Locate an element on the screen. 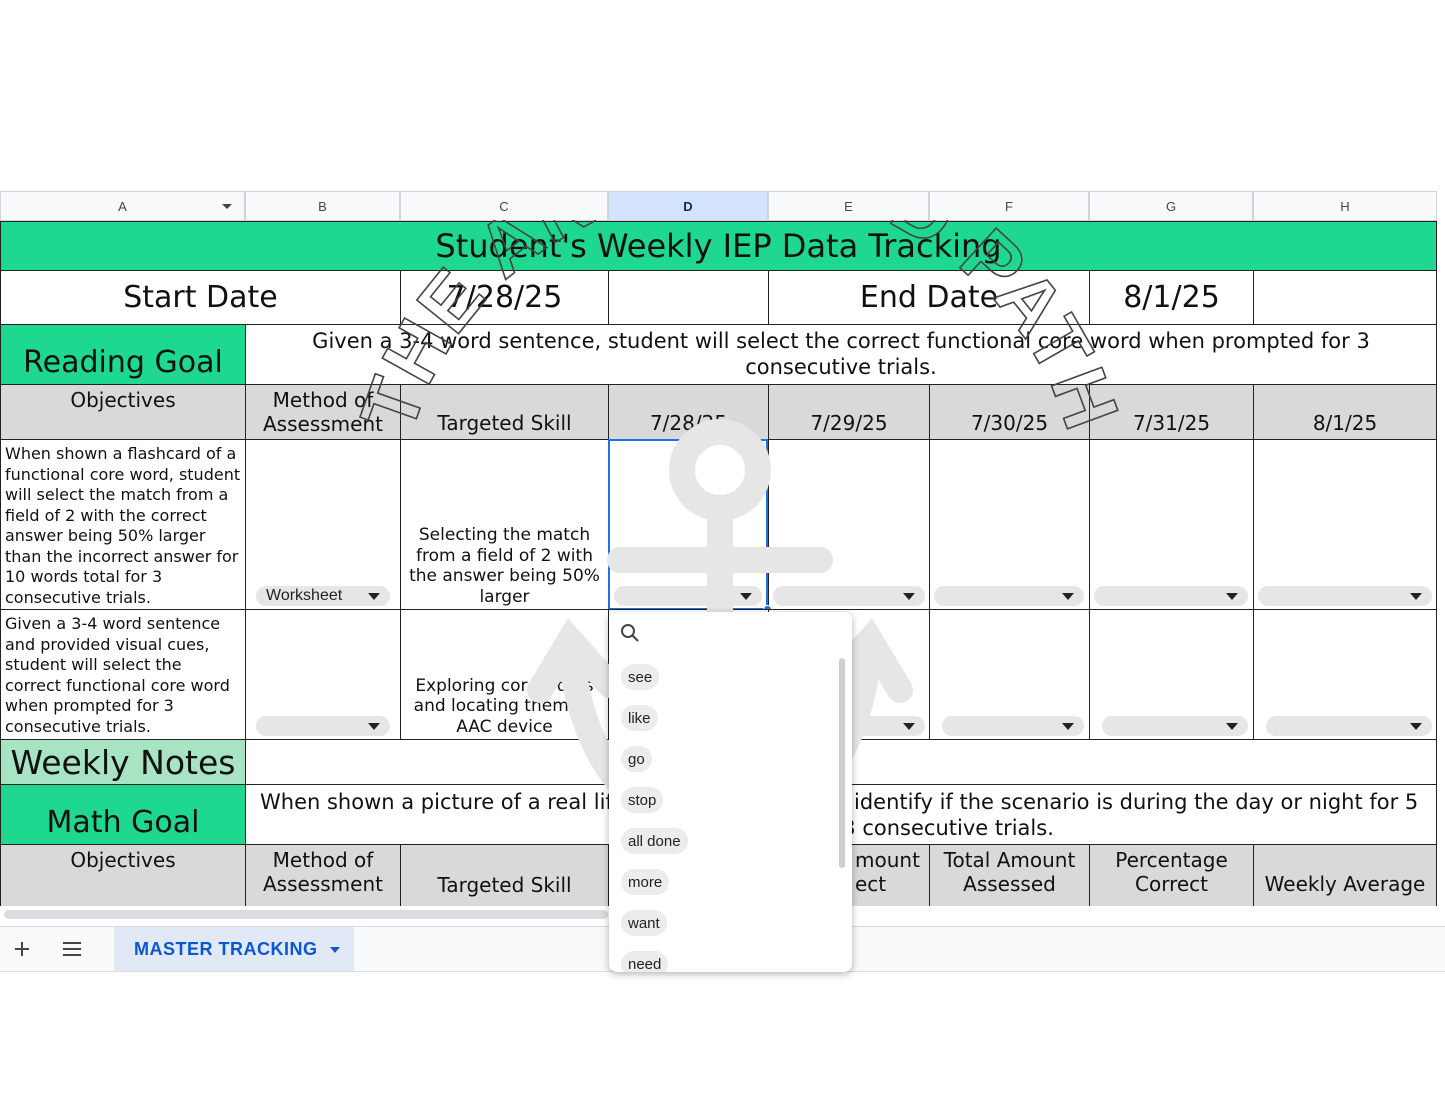  column-letter: E is located at coordinates (848, 206).